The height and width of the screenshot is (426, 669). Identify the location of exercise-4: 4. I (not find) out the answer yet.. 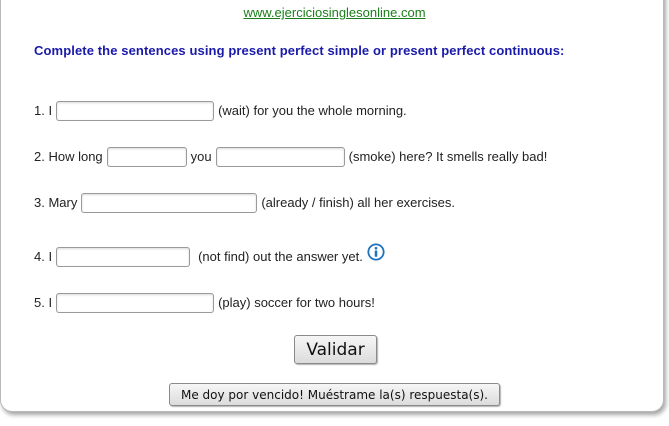
(209, 255).